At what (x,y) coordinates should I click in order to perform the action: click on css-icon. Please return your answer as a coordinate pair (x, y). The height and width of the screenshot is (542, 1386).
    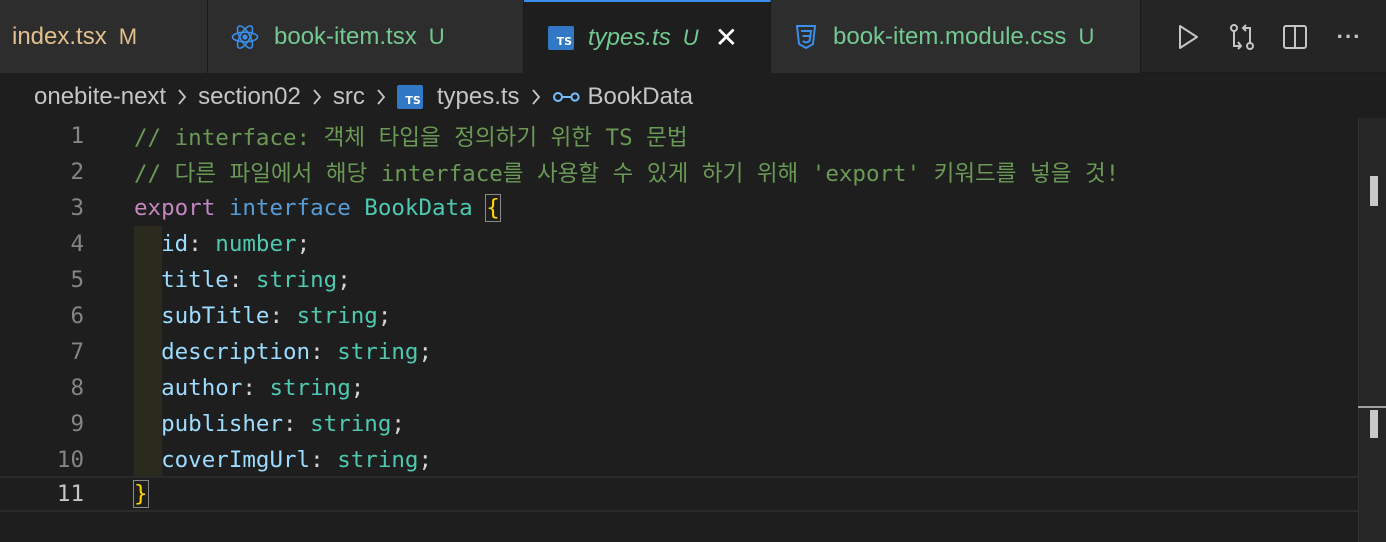
    Looking at the image, I should click on (806, 37).